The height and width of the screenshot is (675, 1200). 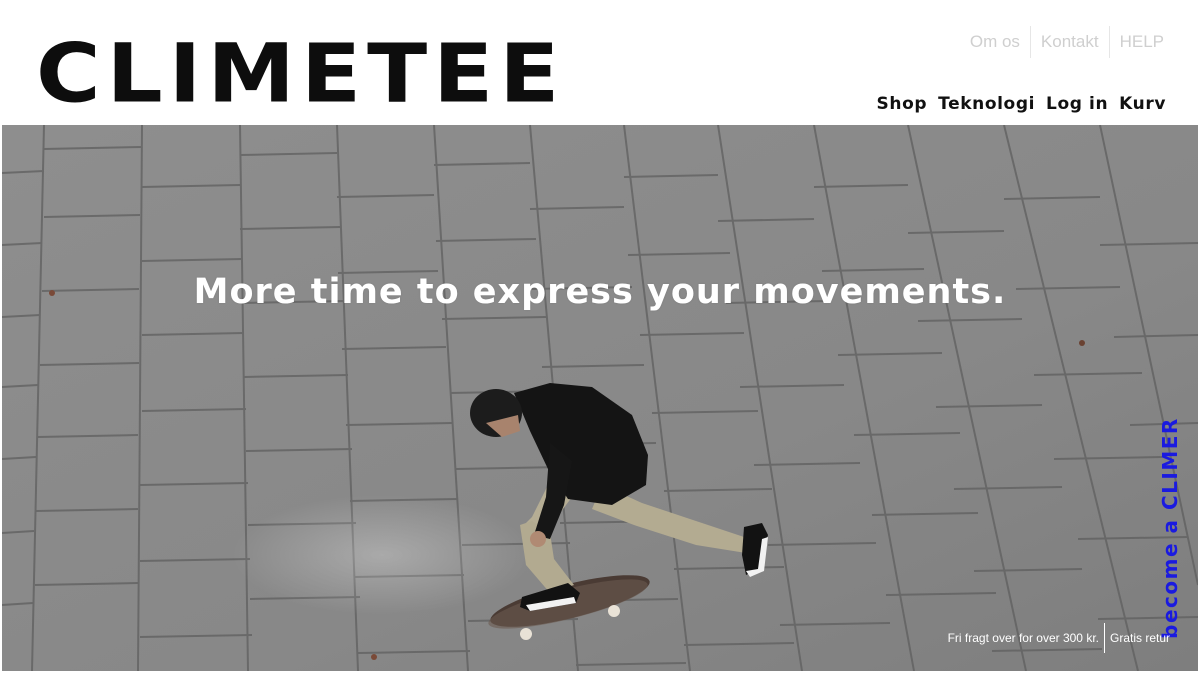 I want to click on free-returns-text: Gratis retur, so click(x=1139, y=638).